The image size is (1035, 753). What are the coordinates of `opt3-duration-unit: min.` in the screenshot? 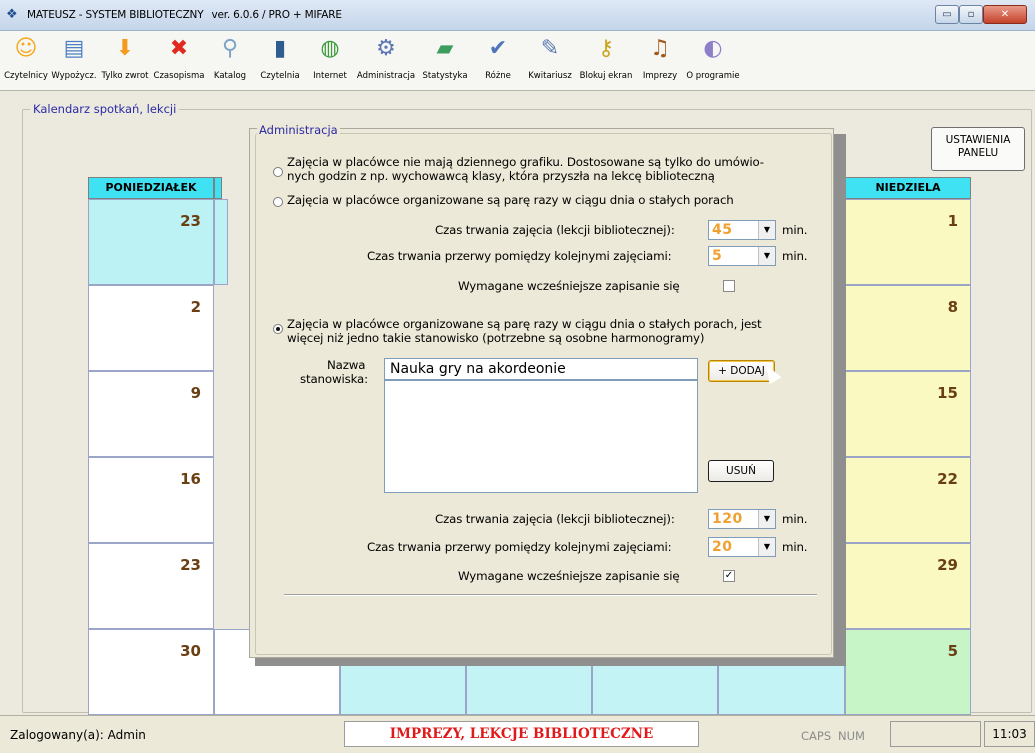 It's located at (795, 519).